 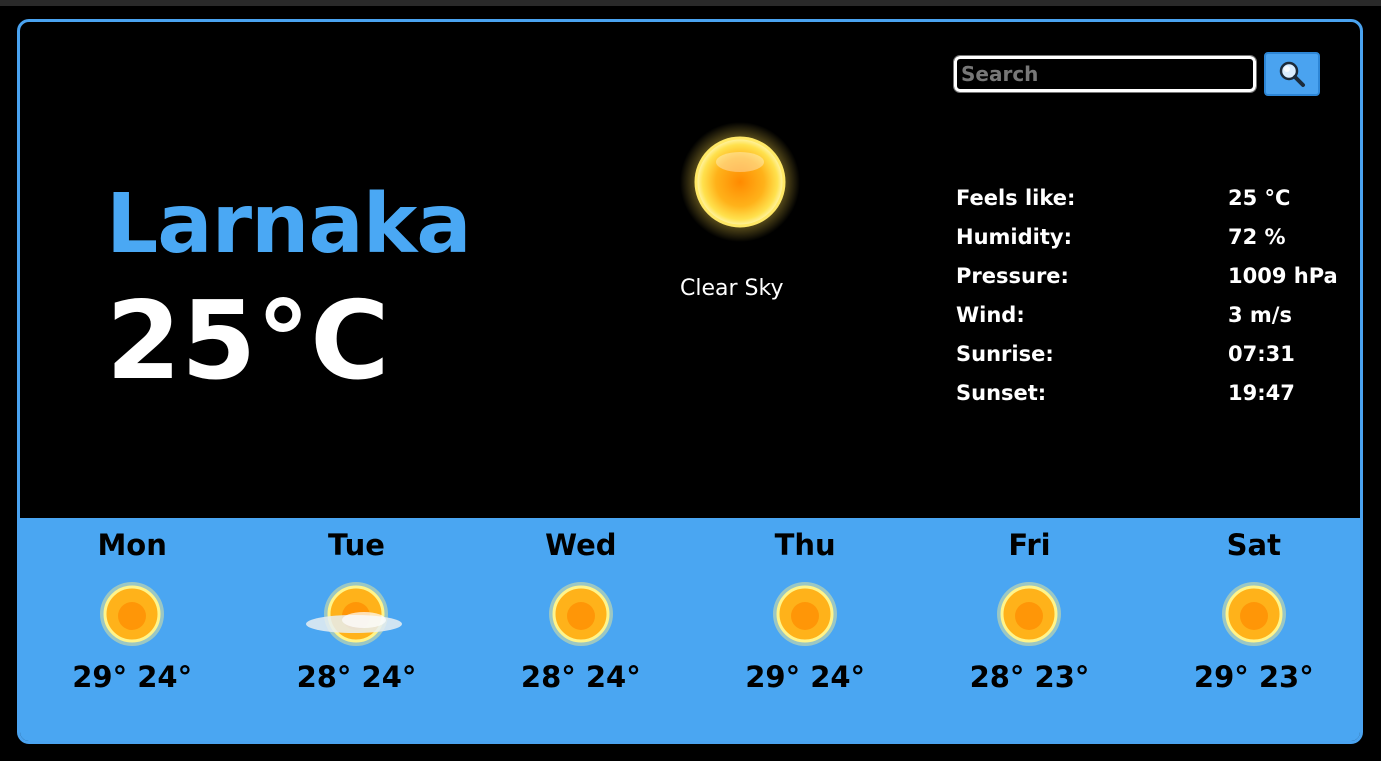 I want to click on magnifier-icon, so click(x=1292, y=74).